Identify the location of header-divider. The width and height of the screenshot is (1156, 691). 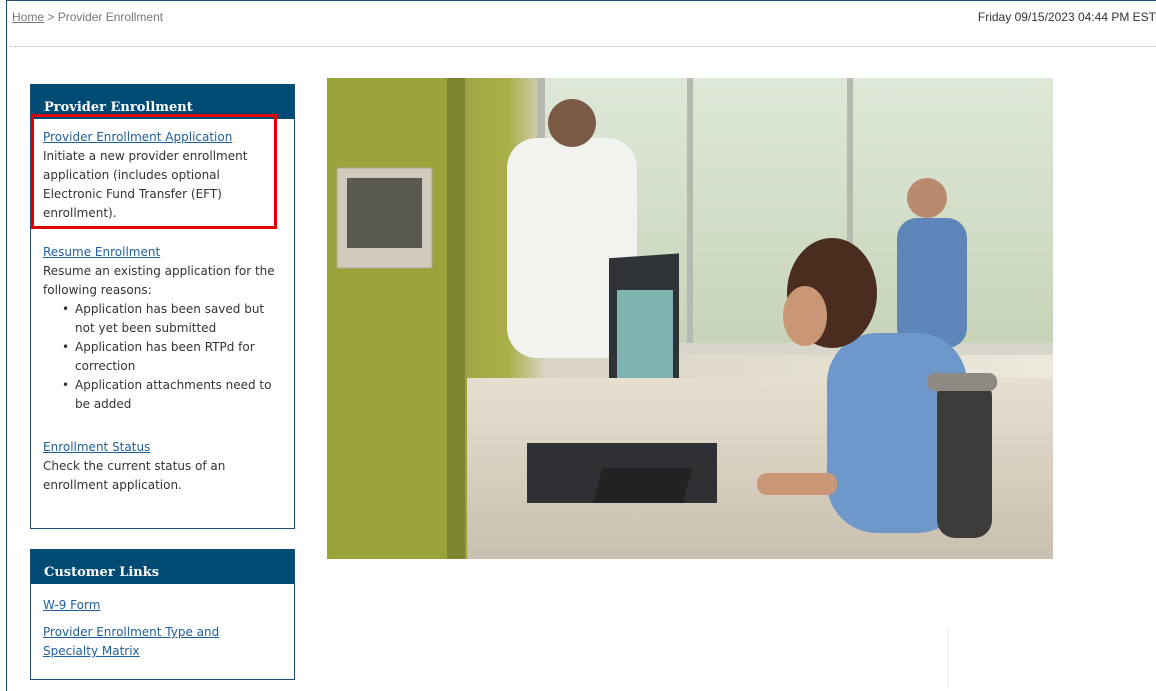
(583, 46).